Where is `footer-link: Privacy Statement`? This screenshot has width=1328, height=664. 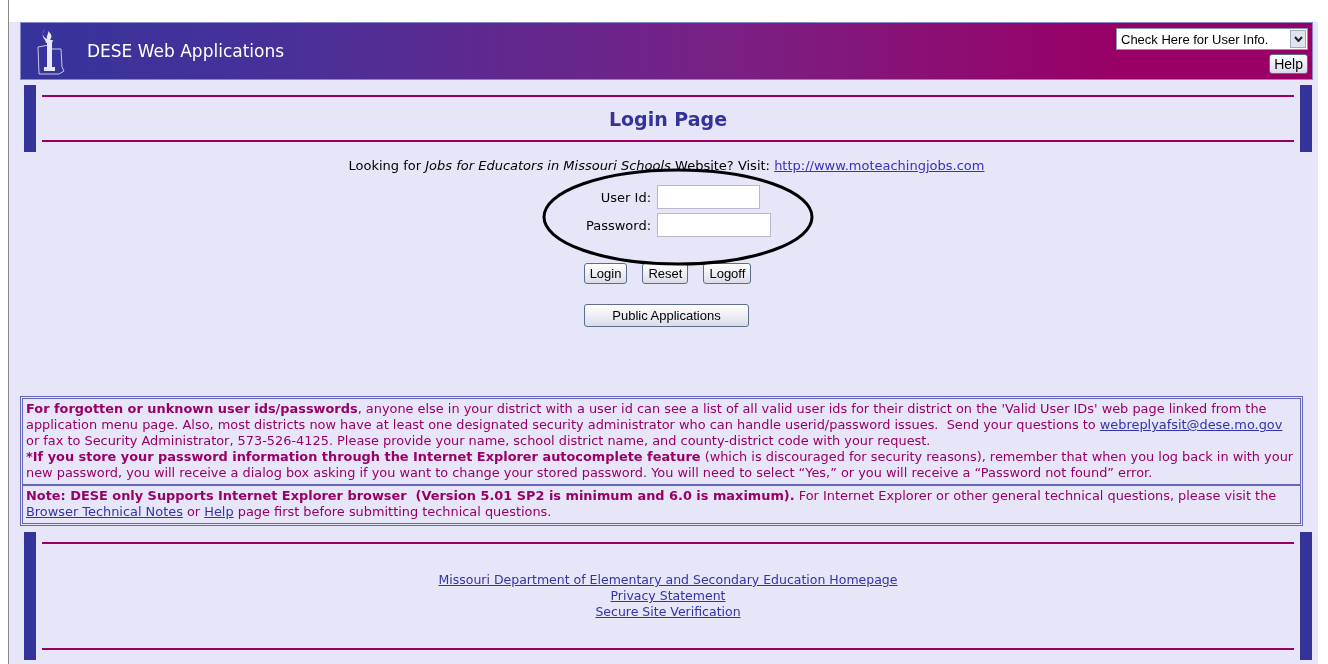
footer-link: Privacy Statement is located at coordinates (668, 596).